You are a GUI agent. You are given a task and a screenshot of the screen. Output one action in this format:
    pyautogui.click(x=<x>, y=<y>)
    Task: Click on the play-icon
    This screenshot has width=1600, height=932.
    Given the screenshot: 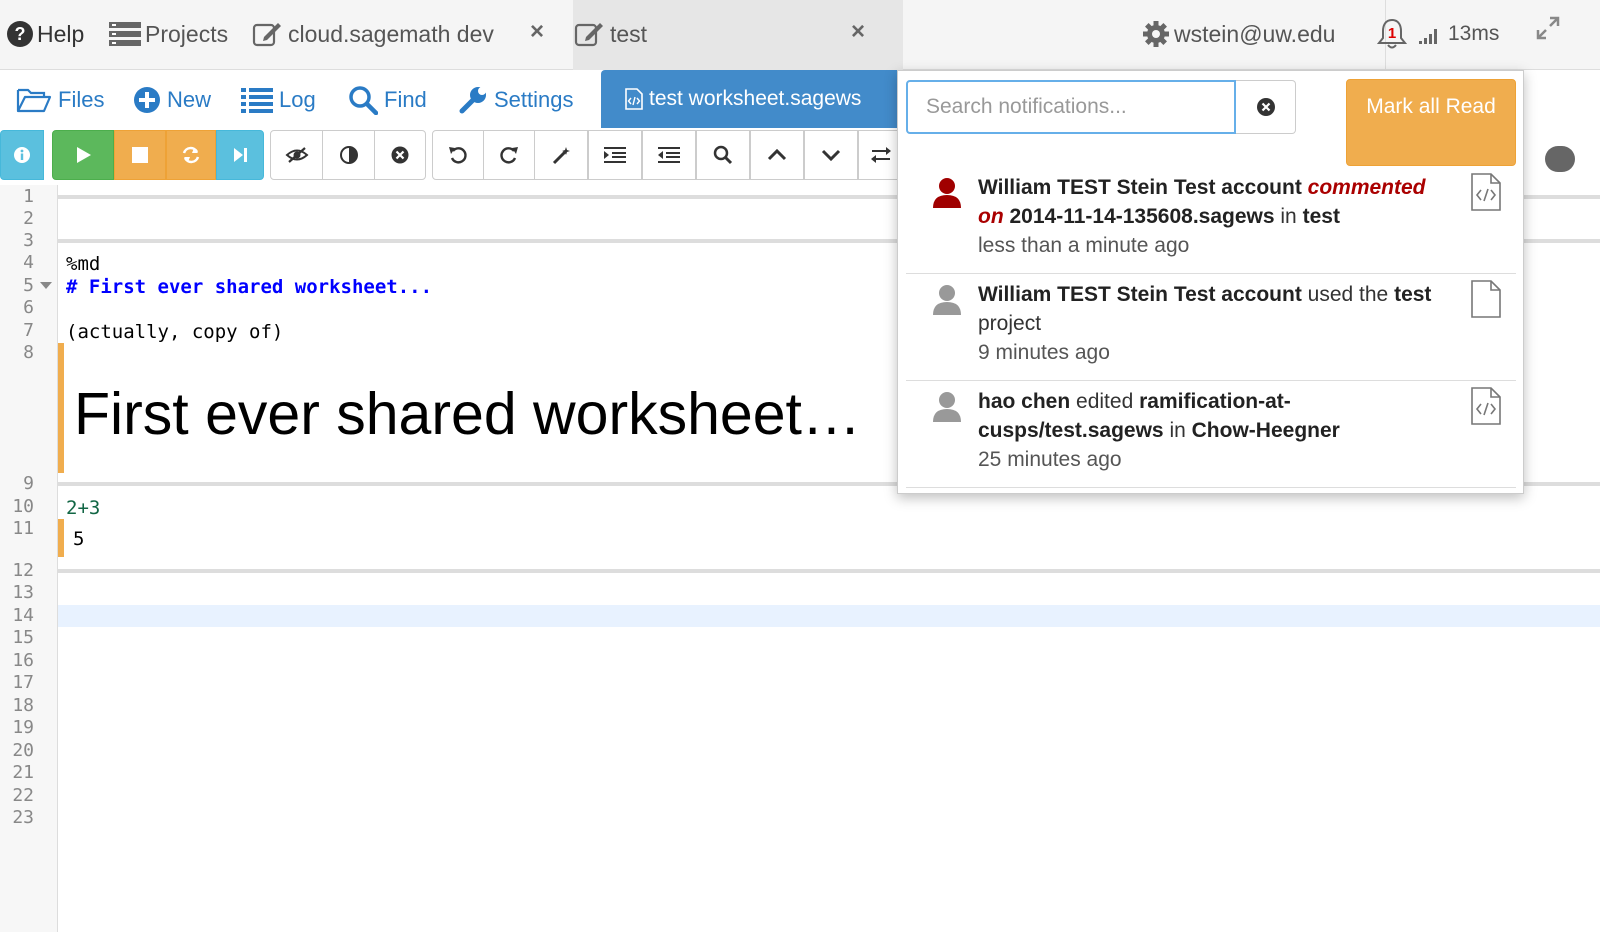 What is the action you would take?
    pyautogui.click(x=84, y=155)
    